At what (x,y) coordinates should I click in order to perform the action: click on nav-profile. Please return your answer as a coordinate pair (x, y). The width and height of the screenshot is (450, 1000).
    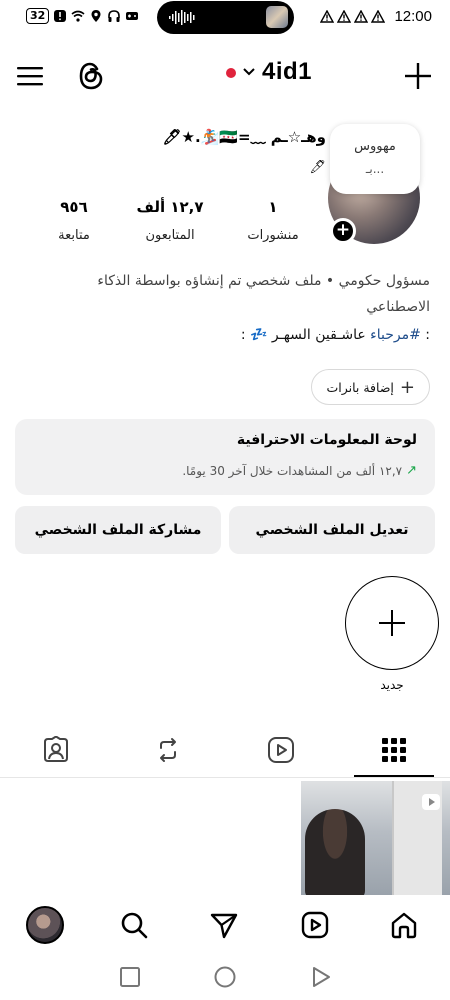
    Looking at the image, I should click on (45, 925).